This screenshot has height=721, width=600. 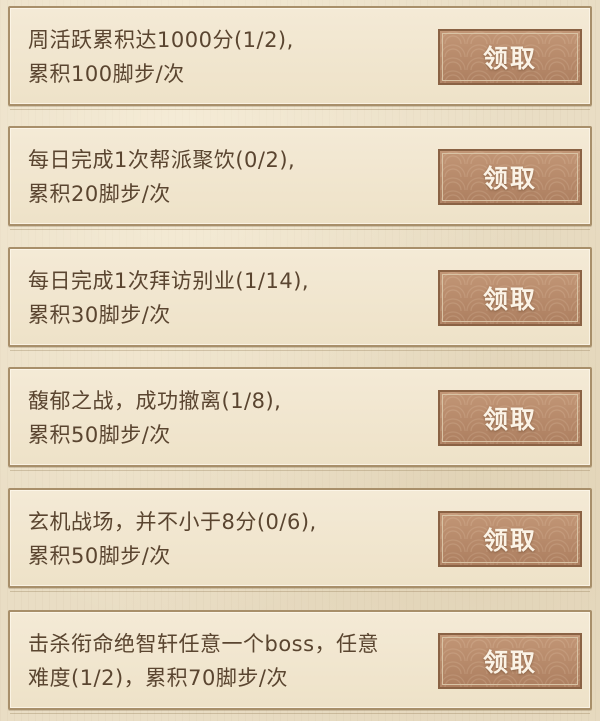 What do you see at coordinates (169, 281) in the screenshot?
I see `task-condition-text: 每日完成1次拜访别业(1/14),` at bounding box center [169, 281].